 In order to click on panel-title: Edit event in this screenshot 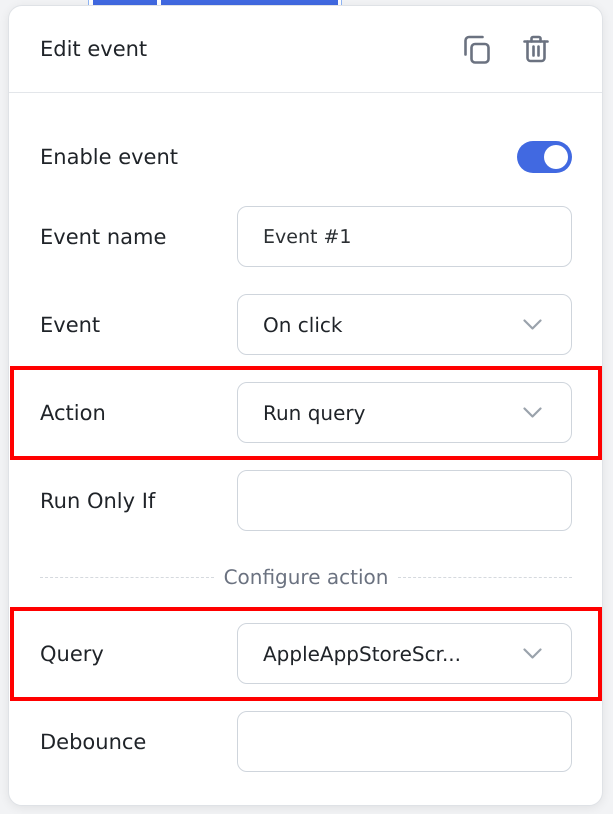, I will do `click(94, 49)`.